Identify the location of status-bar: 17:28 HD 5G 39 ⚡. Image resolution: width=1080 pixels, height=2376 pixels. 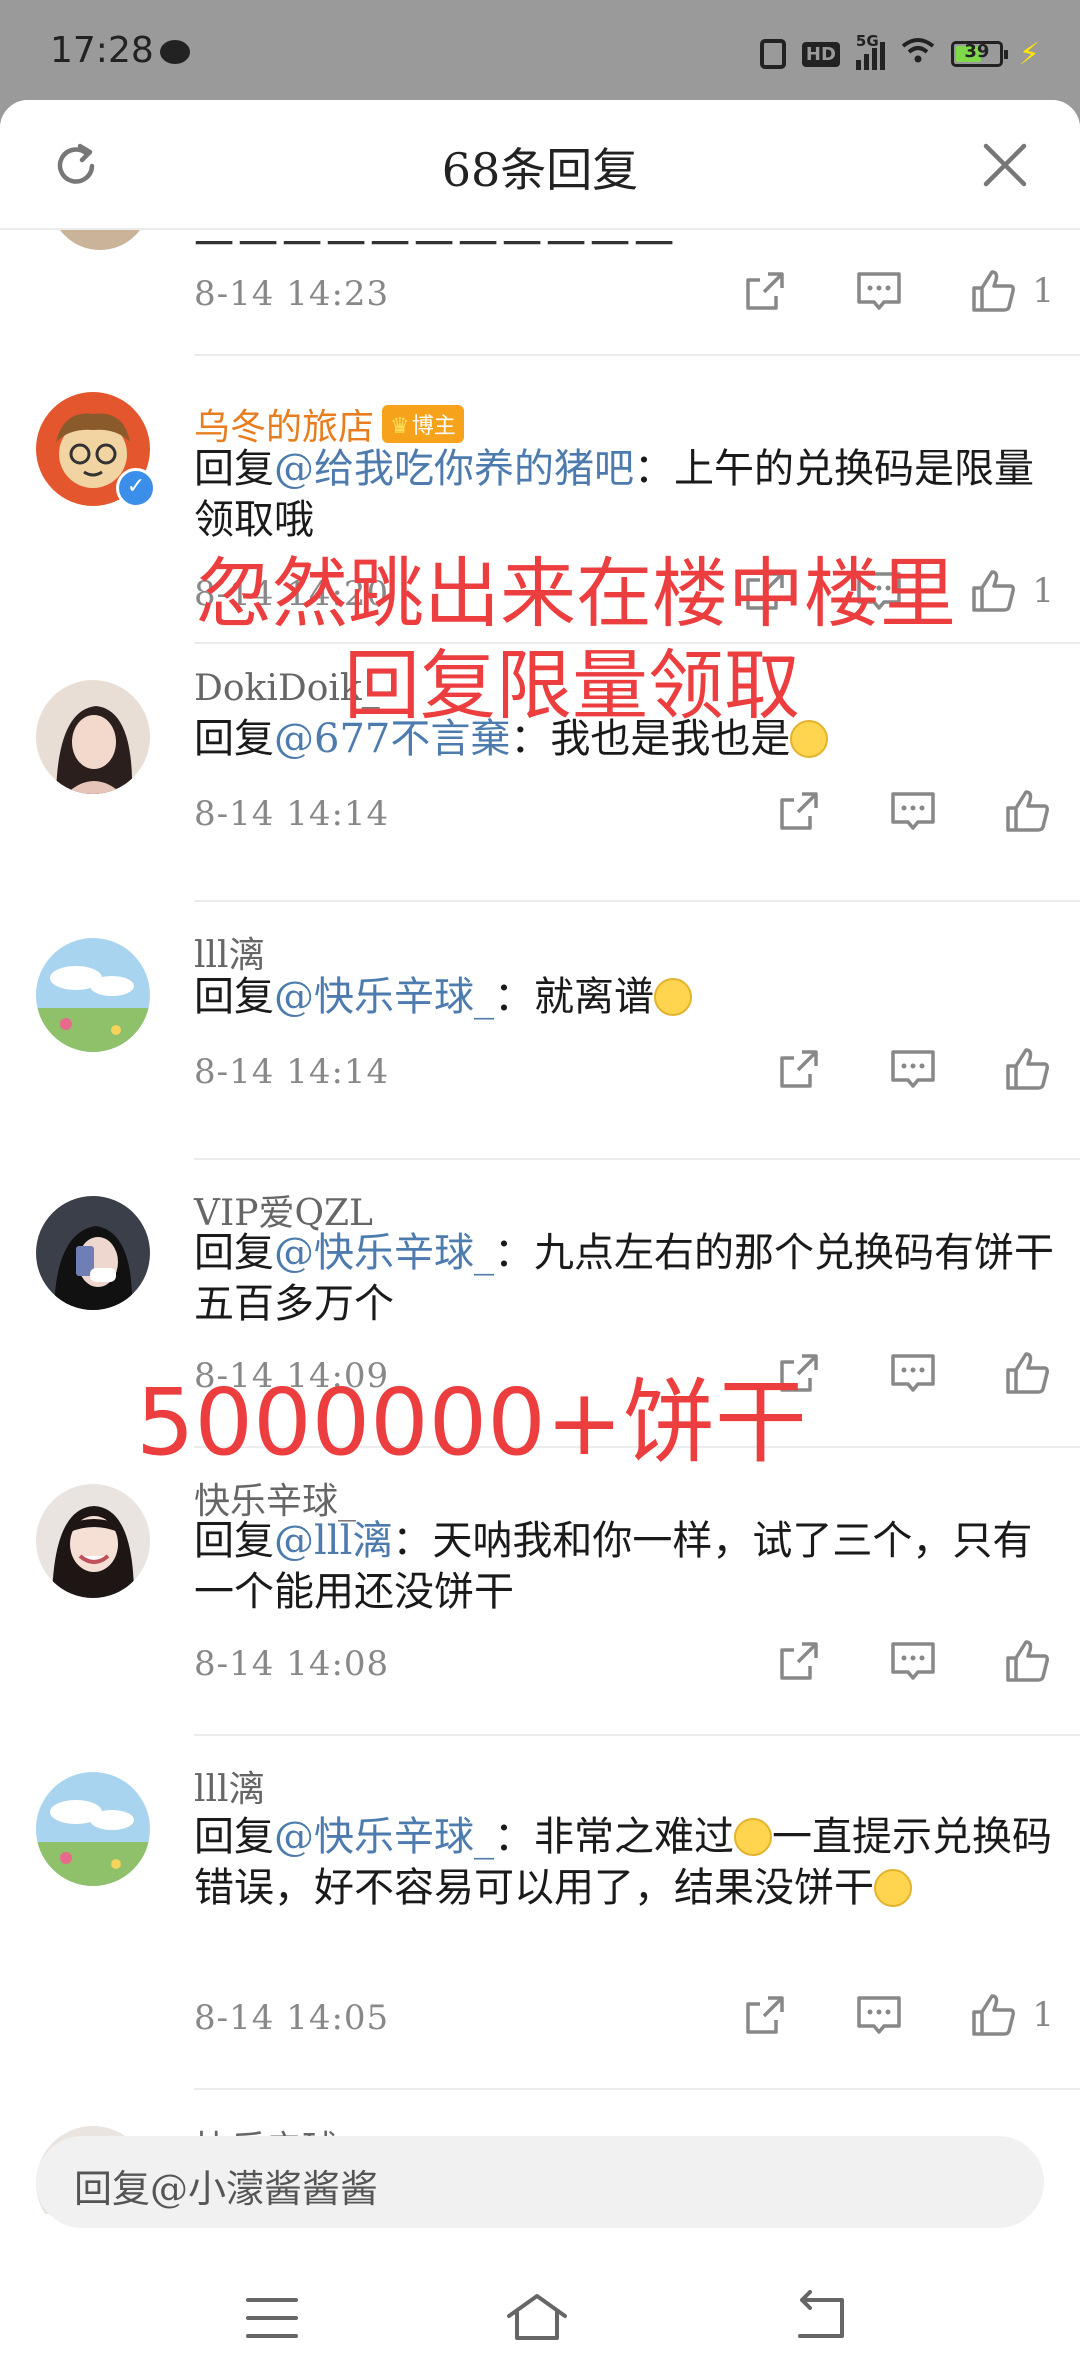
(540, 50).